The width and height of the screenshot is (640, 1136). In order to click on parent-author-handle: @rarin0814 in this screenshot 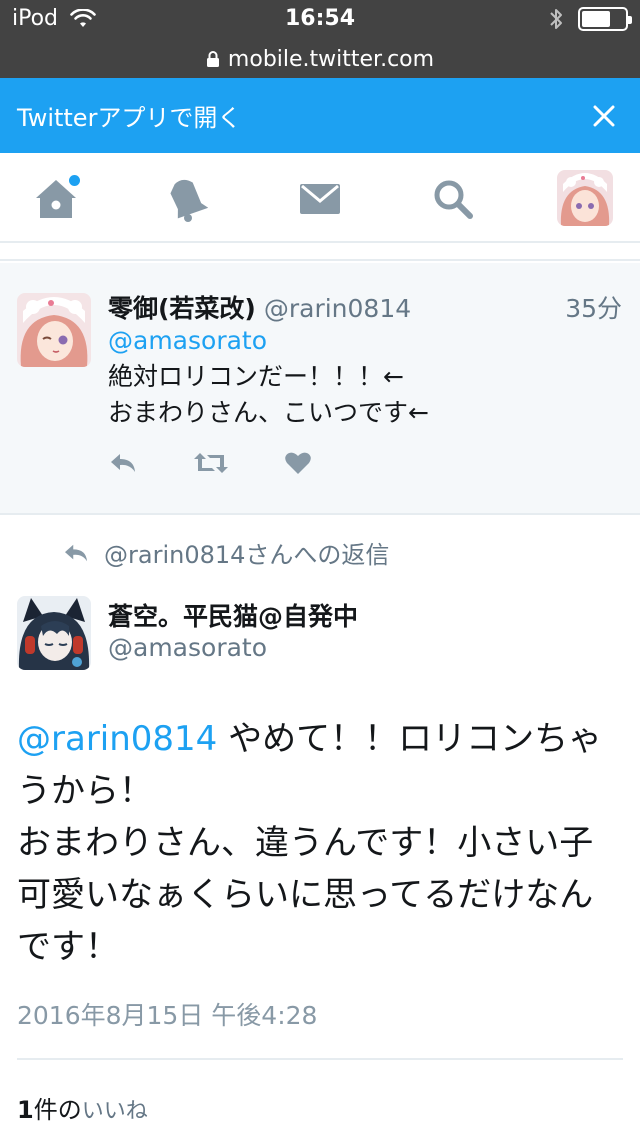, I will do `click(337, 308)`.